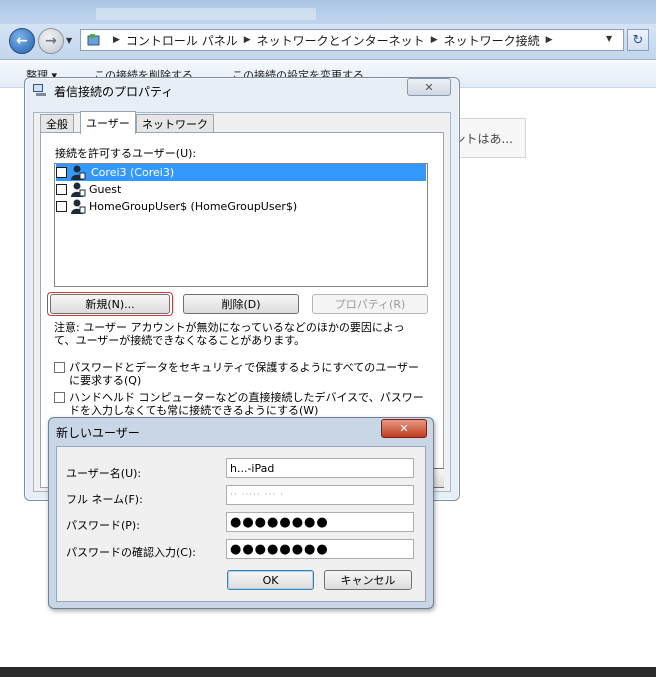 This screenshot has height=677, width=656. Describe the element at coordinates (105, 189) in the screenshot. I see `user-name: Guest` at that location.